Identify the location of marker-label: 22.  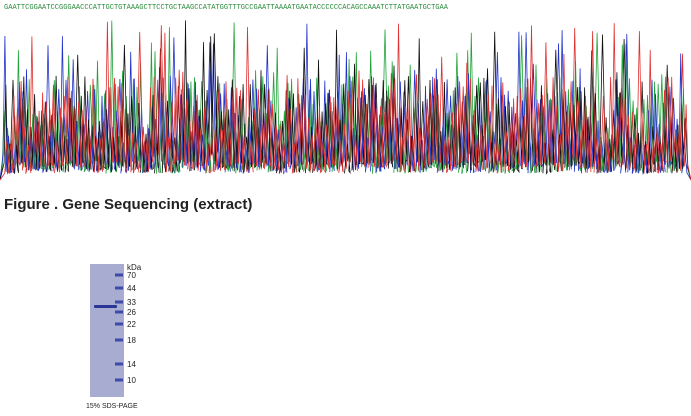
(131, 324).